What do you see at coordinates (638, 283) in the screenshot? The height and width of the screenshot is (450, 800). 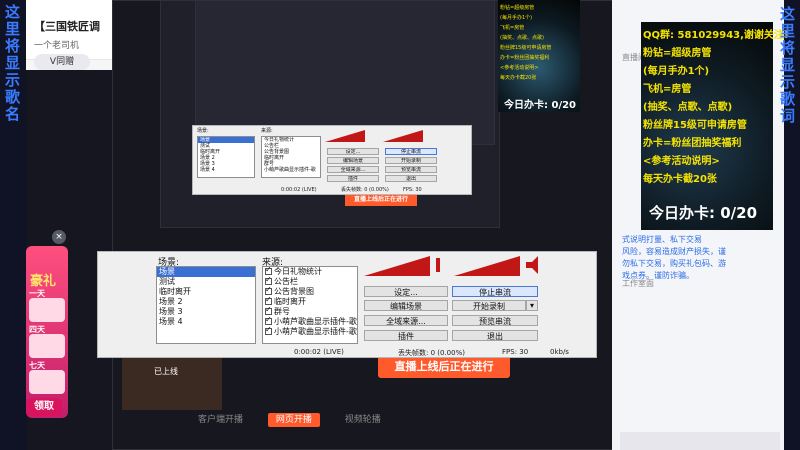 I see `work-label: 工作室面` at bounding box center [638, 283].